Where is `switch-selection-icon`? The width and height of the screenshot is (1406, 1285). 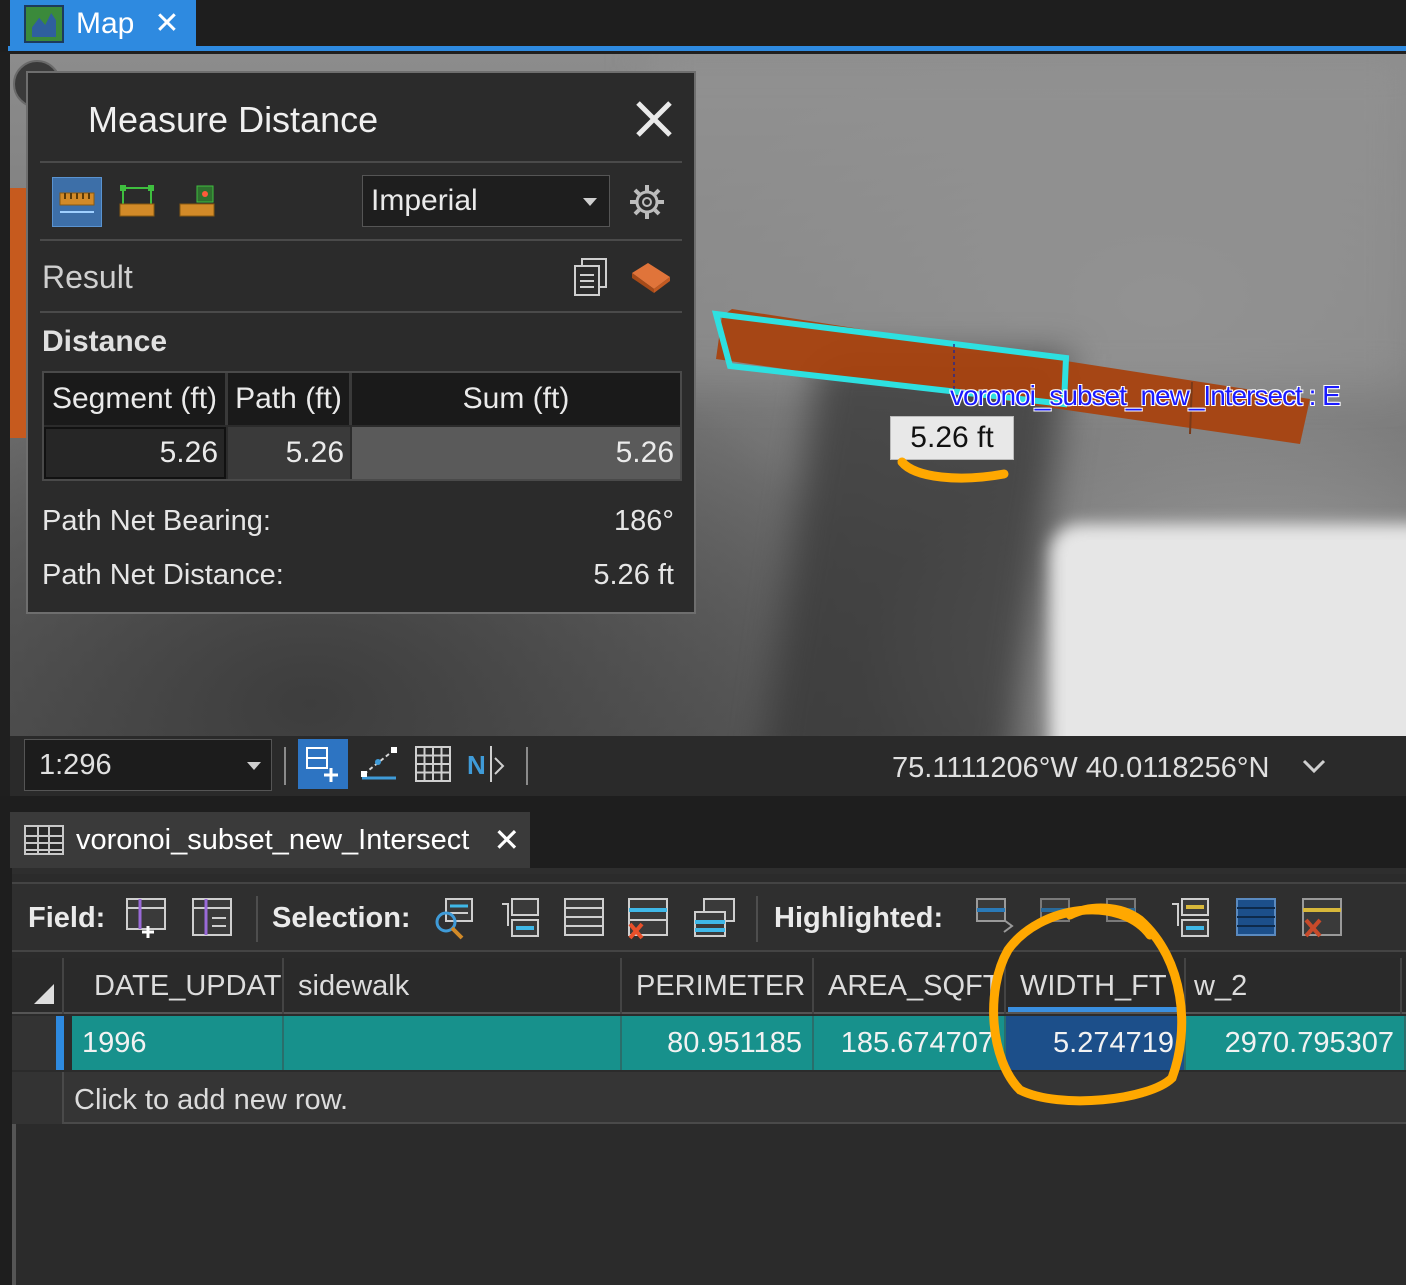
switch-selection-icon is located at coordinates (520, 918).